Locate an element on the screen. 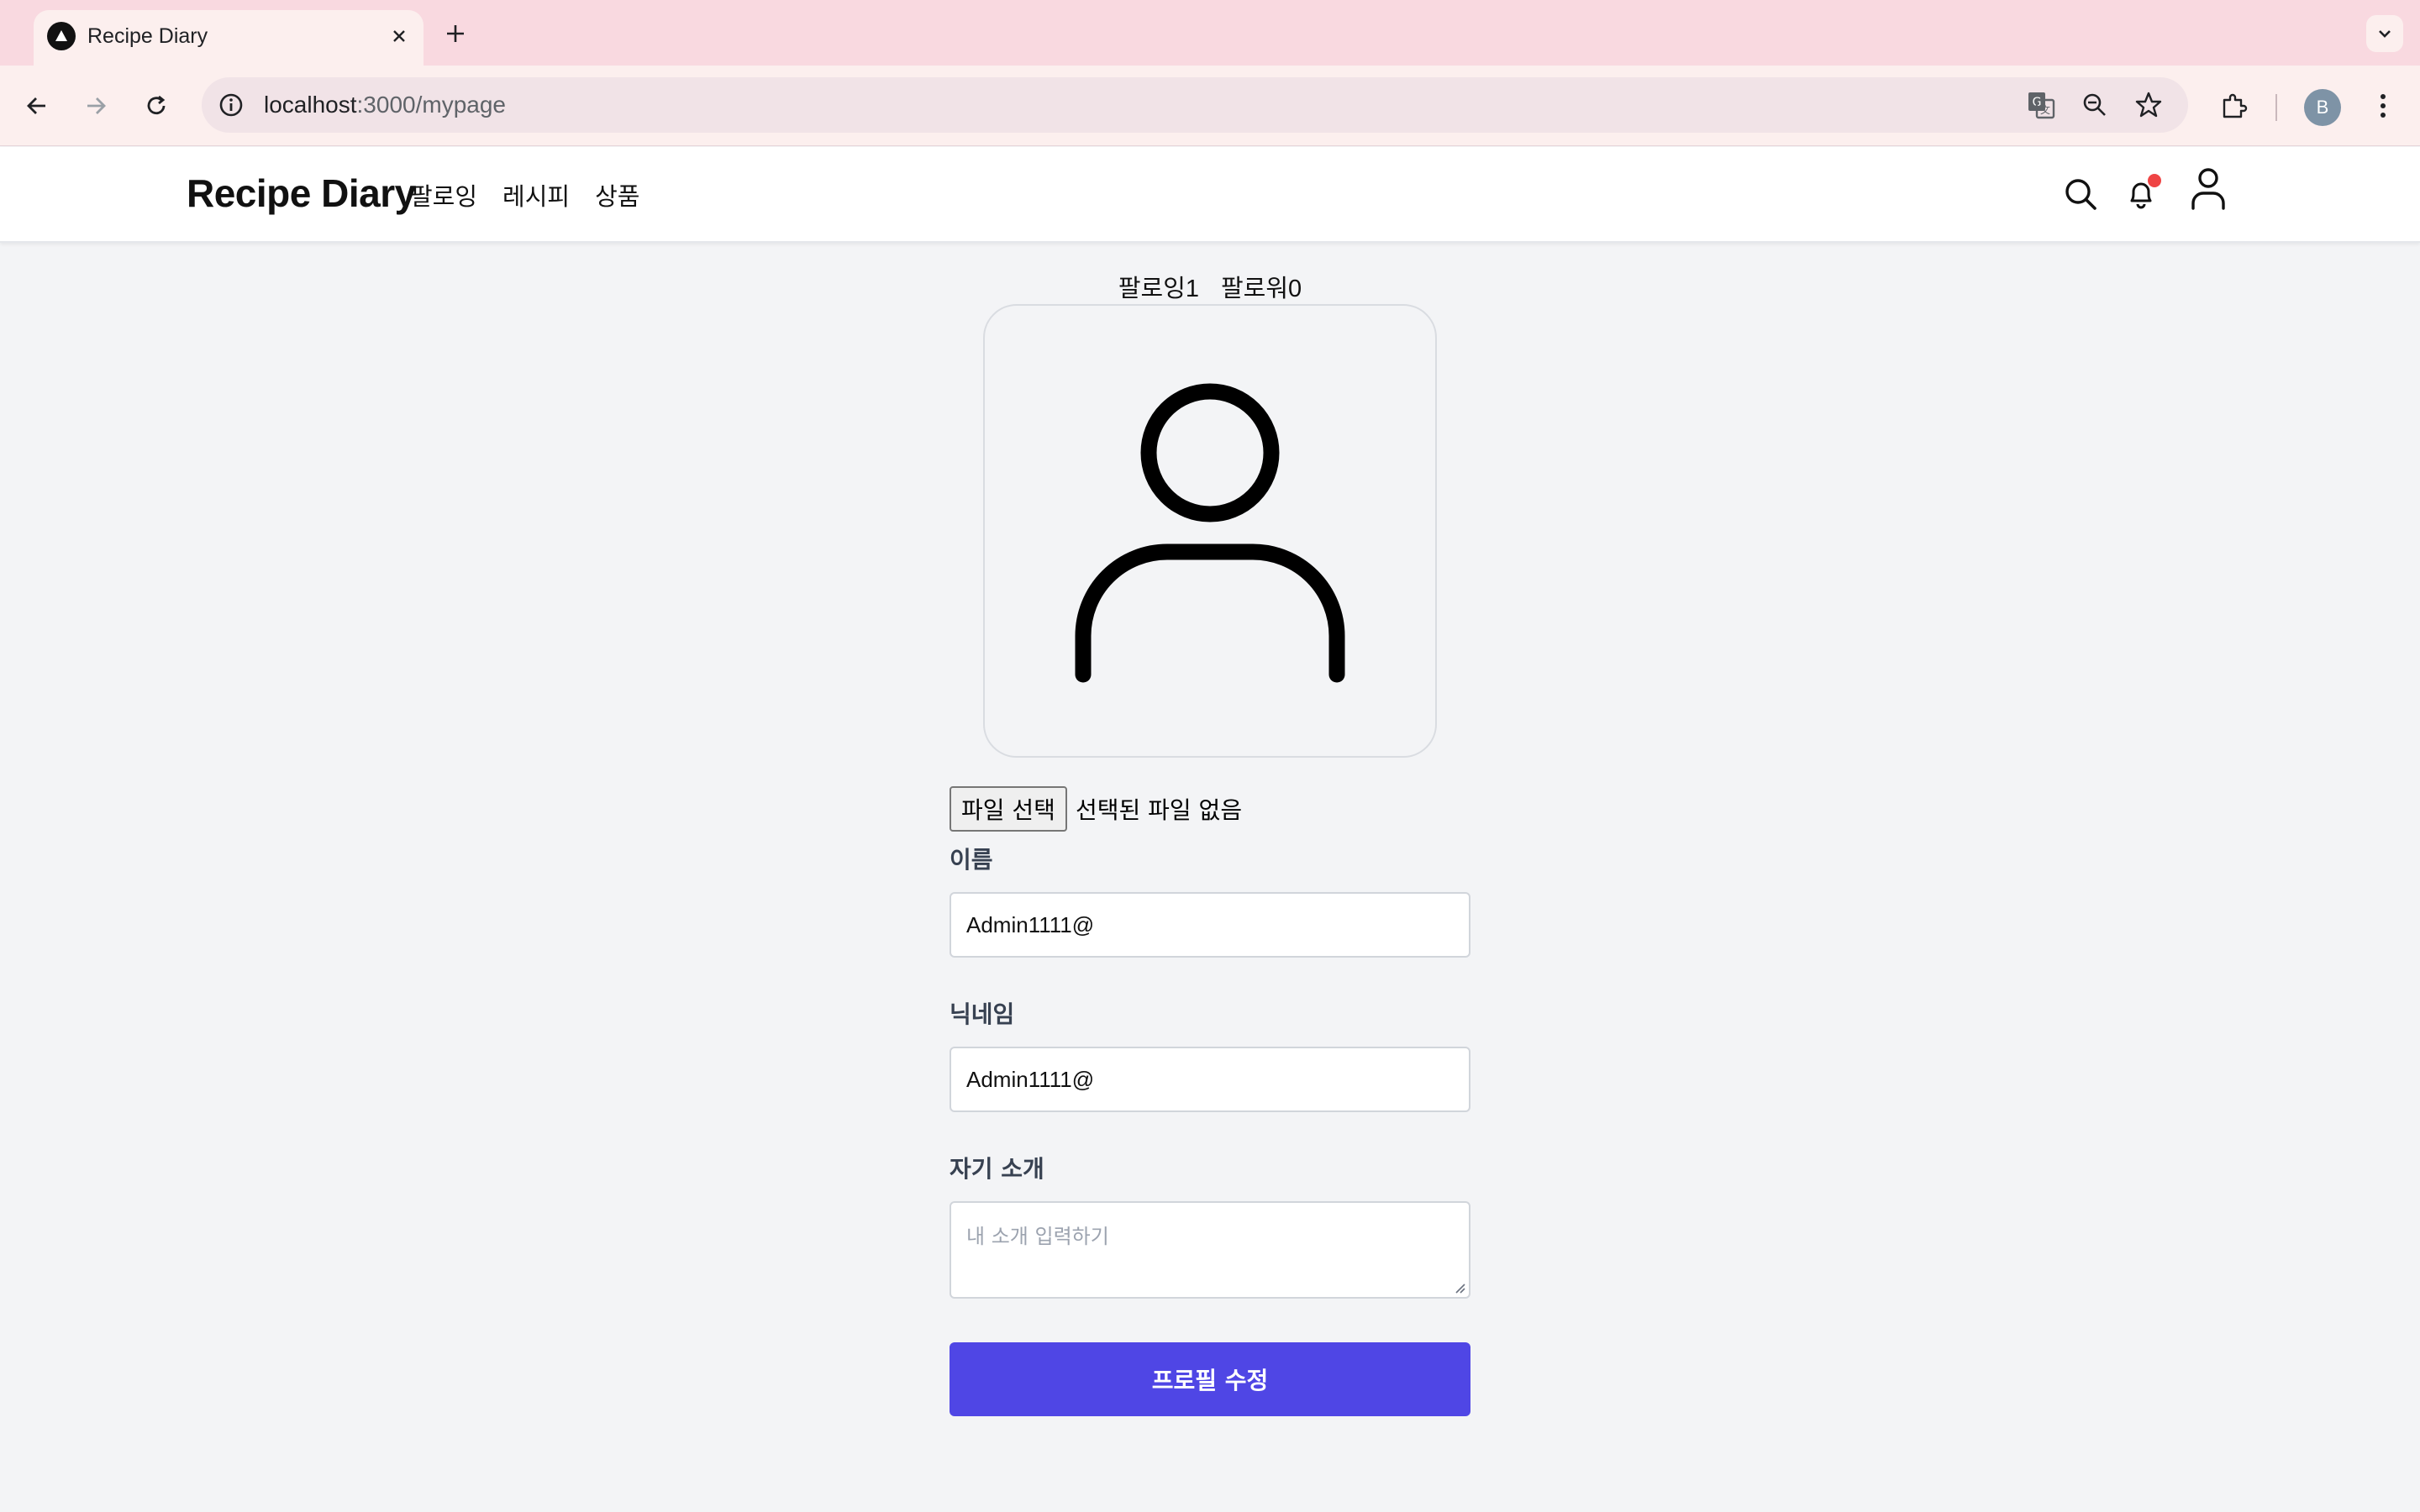  name-label: 이름 is located at coordinates (971, 860).